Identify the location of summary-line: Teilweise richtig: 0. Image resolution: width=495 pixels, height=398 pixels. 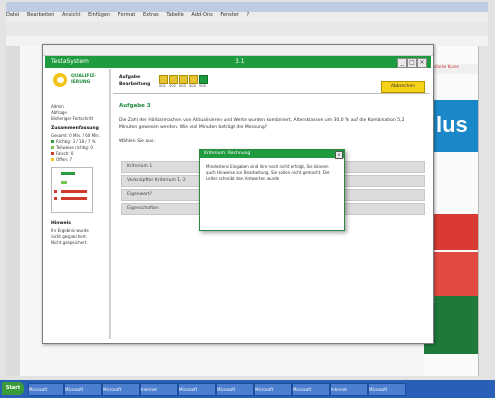
(74, 147).